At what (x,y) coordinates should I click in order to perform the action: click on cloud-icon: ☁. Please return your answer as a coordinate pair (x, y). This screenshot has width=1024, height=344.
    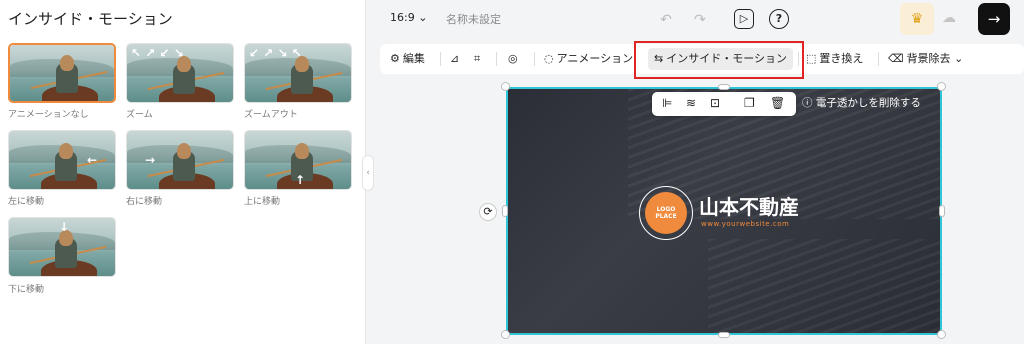
    Looking at the image, I should click on (949, 18).